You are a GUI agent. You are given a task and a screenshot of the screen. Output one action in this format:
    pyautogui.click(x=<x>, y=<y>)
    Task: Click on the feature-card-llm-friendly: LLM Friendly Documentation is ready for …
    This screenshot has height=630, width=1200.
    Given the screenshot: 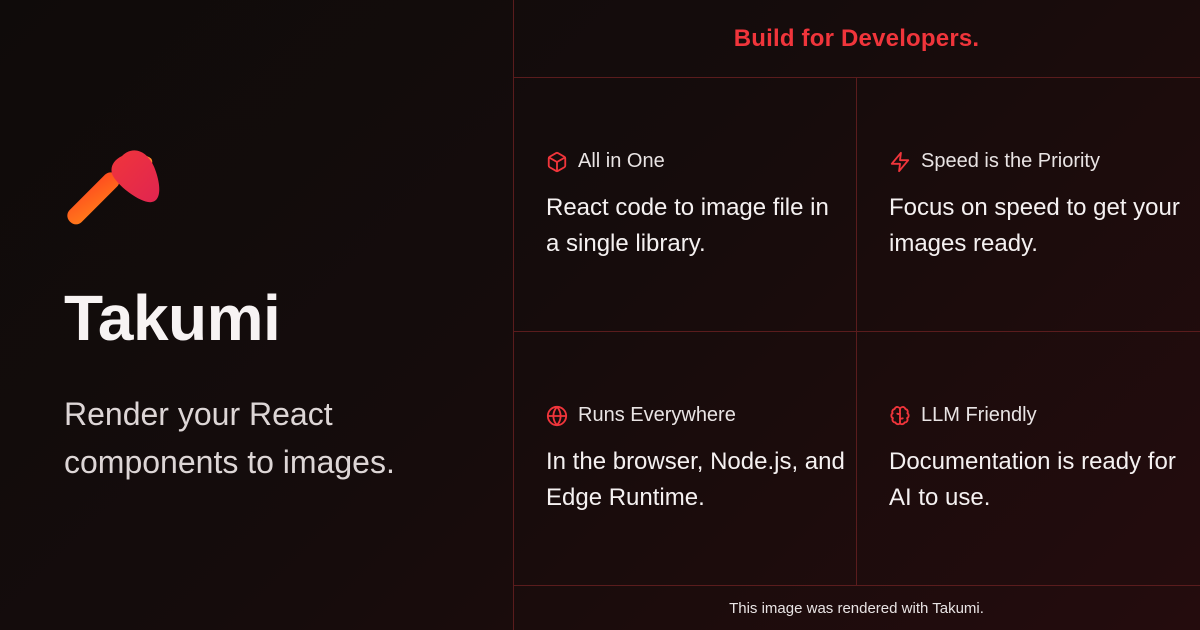 What is the action you would take?
    pyautogui.click(x=1027, y=459)
    